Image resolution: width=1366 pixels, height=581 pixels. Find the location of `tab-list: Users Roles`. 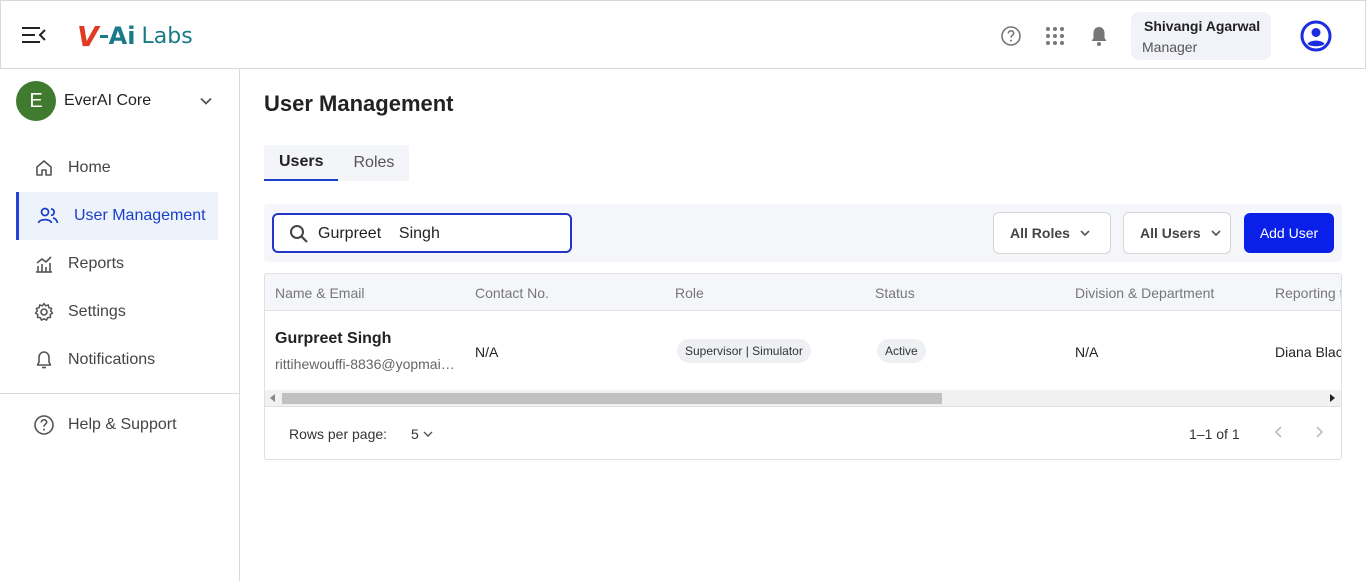

tab-list: Users Roles is located at coordinates (337, 163).